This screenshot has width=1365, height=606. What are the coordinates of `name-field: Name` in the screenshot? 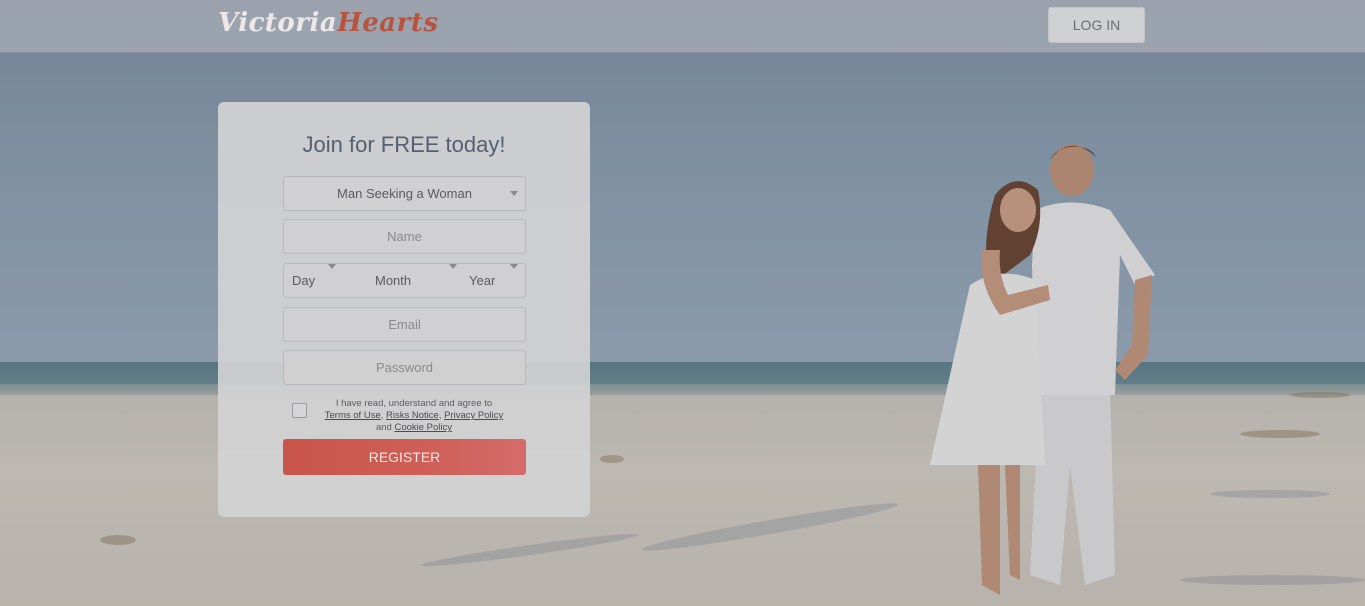 It's located at (404, 236).